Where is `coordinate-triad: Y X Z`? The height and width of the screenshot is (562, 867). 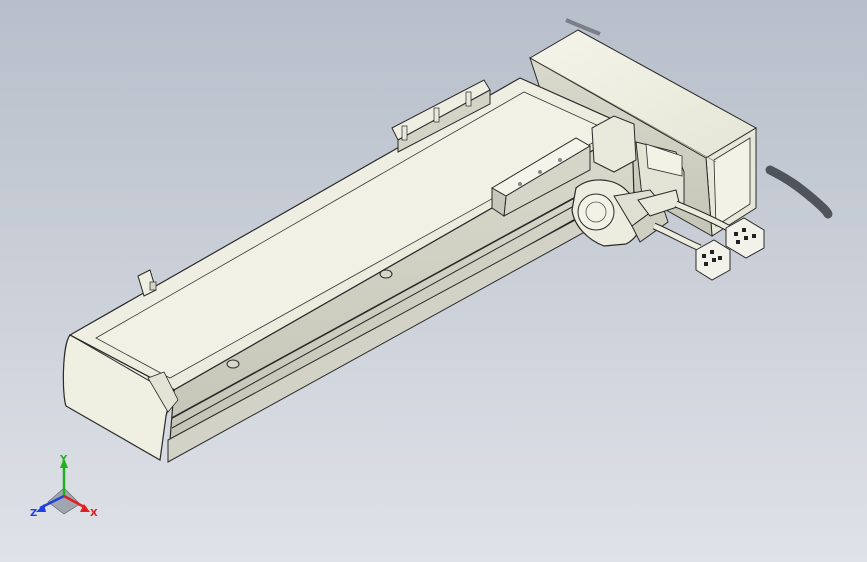
coordinate-triad: Y X Z is located at coordinates (64, 486).